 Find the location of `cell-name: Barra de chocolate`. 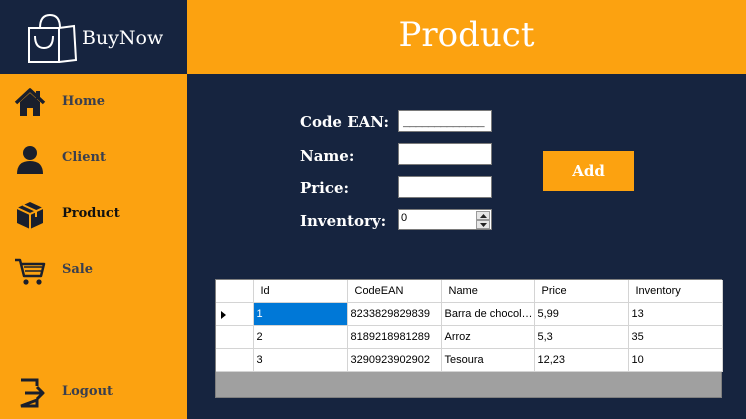

cell-name: Barra de chocolate is located at coordinates (488, 314).